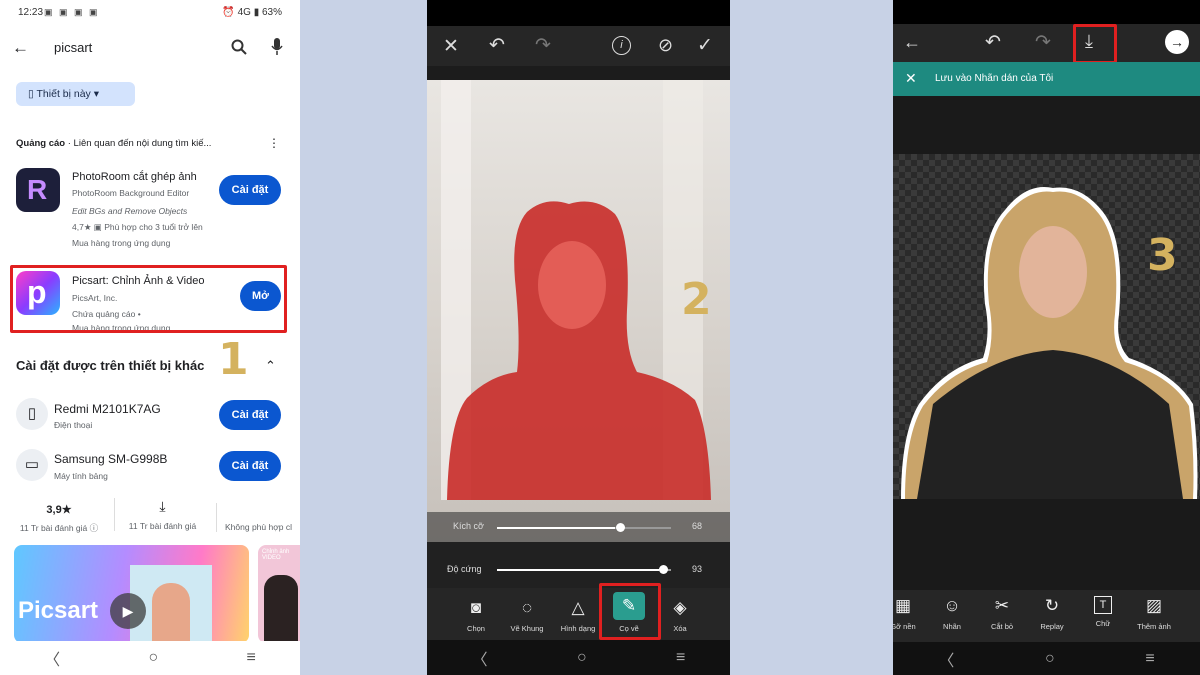 The height and width of the screenshot is (675, 1200). Describe the element at coordinates (584, 527) in the screenshot. I see `size-slider` at that location.